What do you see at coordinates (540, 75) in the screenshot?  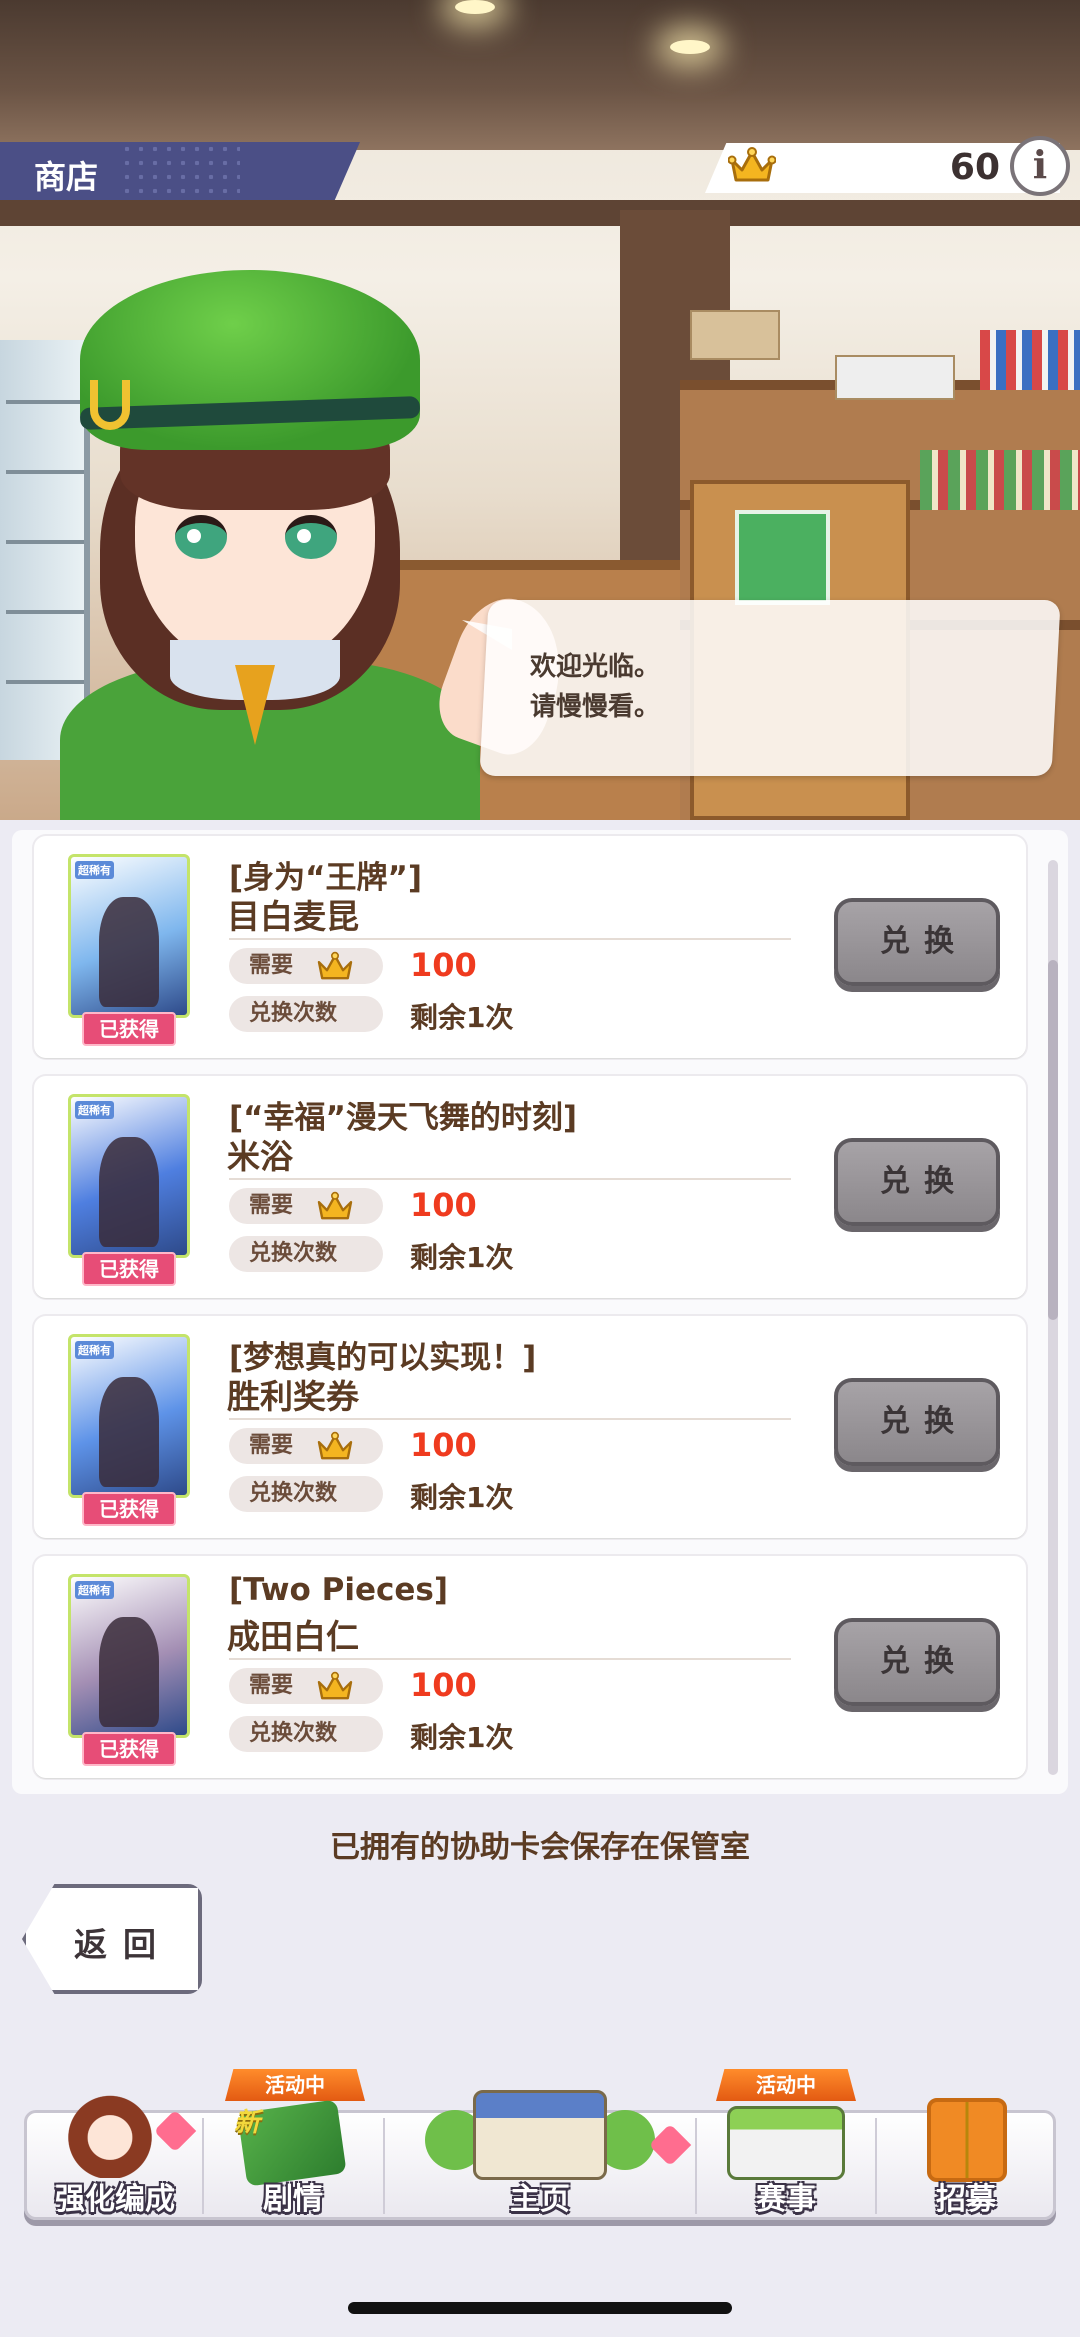 I see `ceiling` at bounding box center [540, 75].